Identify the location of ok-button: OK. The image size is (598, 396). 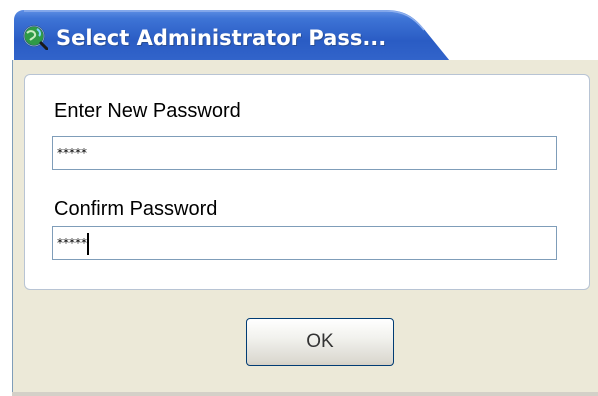
(320, 342).